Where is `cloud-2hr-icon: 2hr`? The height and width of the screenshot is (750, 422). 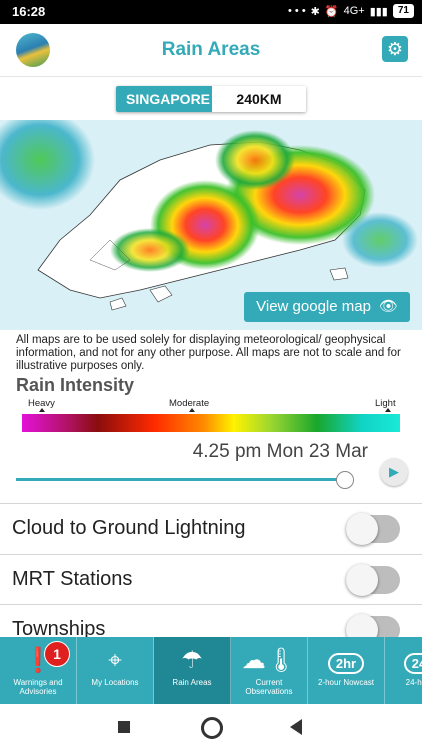 cloud-2hr-icon: 2hr is located at coordinates (346, 662).